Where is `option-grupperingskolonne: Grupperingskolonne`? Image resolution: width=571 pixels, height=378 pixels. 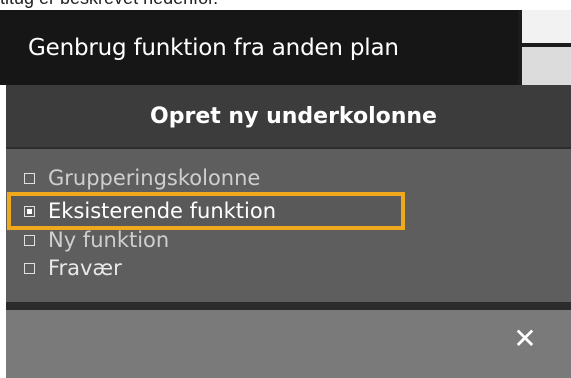 option-grupperingskolonne: Grupperingskolonne is located at coordinates (142, 178).